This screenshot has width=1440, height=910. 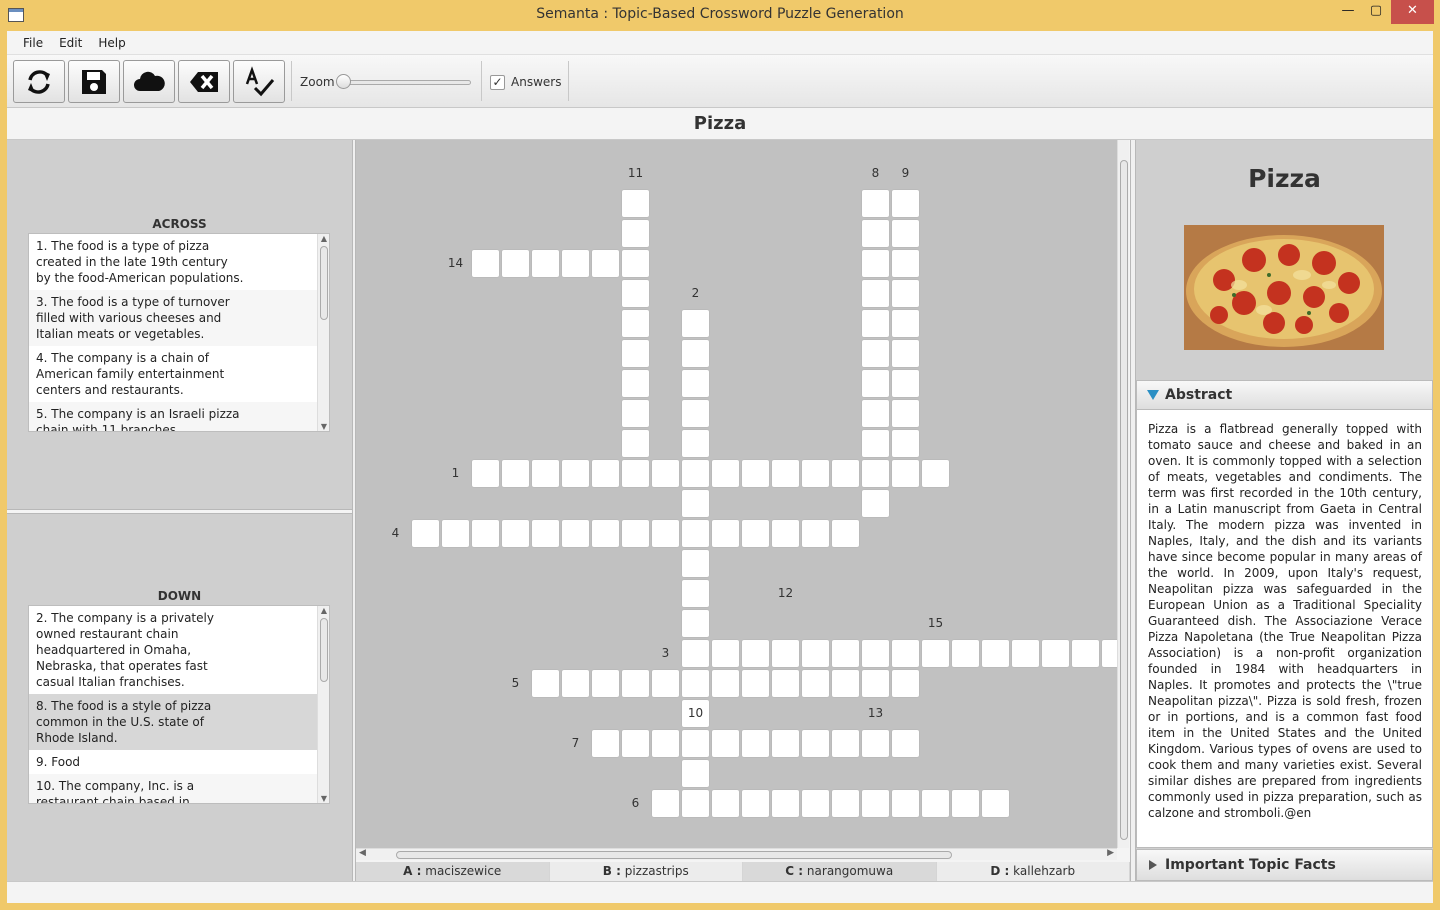 I want to click on tab-c: C : narangomuwa, so click(x=840, y=871).